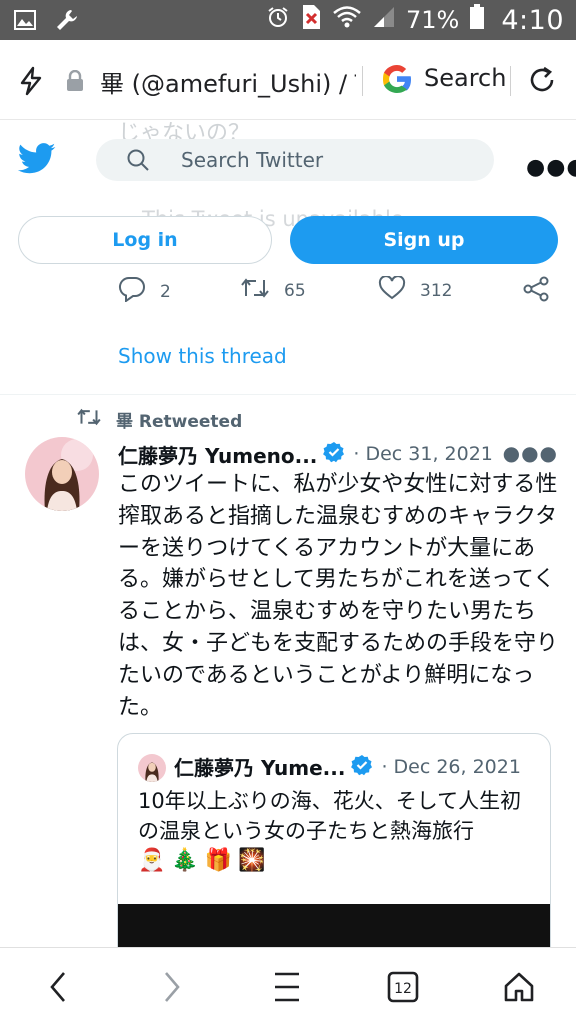  What do you see at coordinates (75, 82) in the screenshot?
I see `lock-icon` at bounding box center [75, 82].